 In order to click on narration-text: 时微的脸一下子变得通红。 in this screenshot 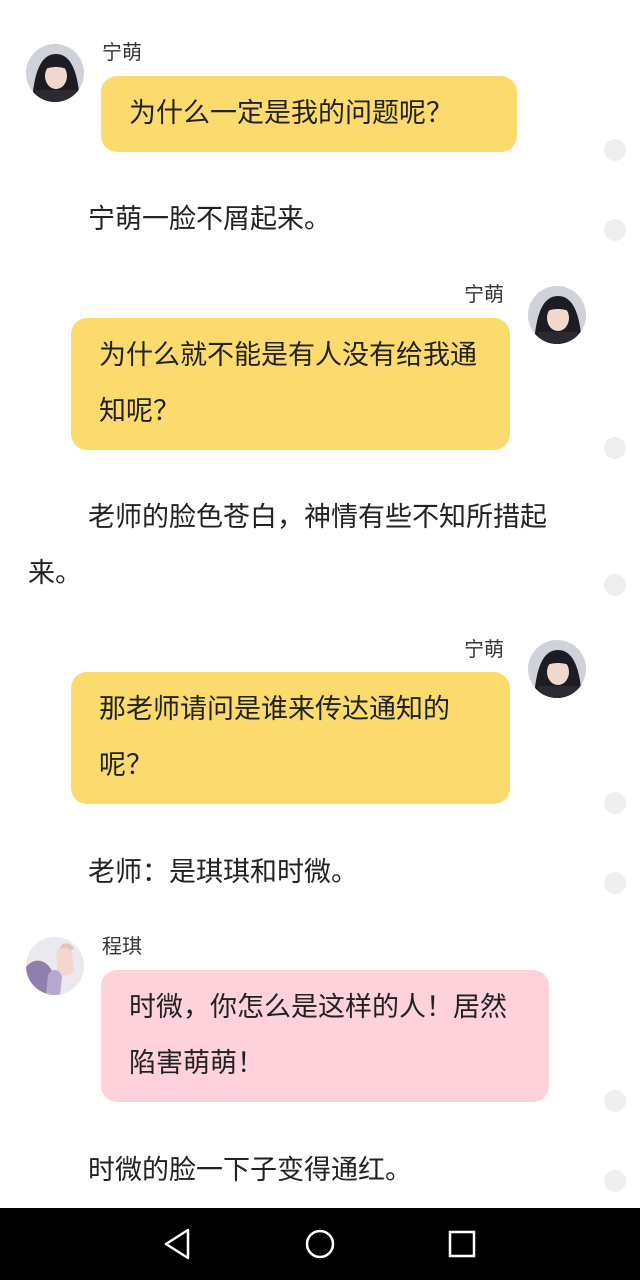, I will do `click(250, 1170)`.